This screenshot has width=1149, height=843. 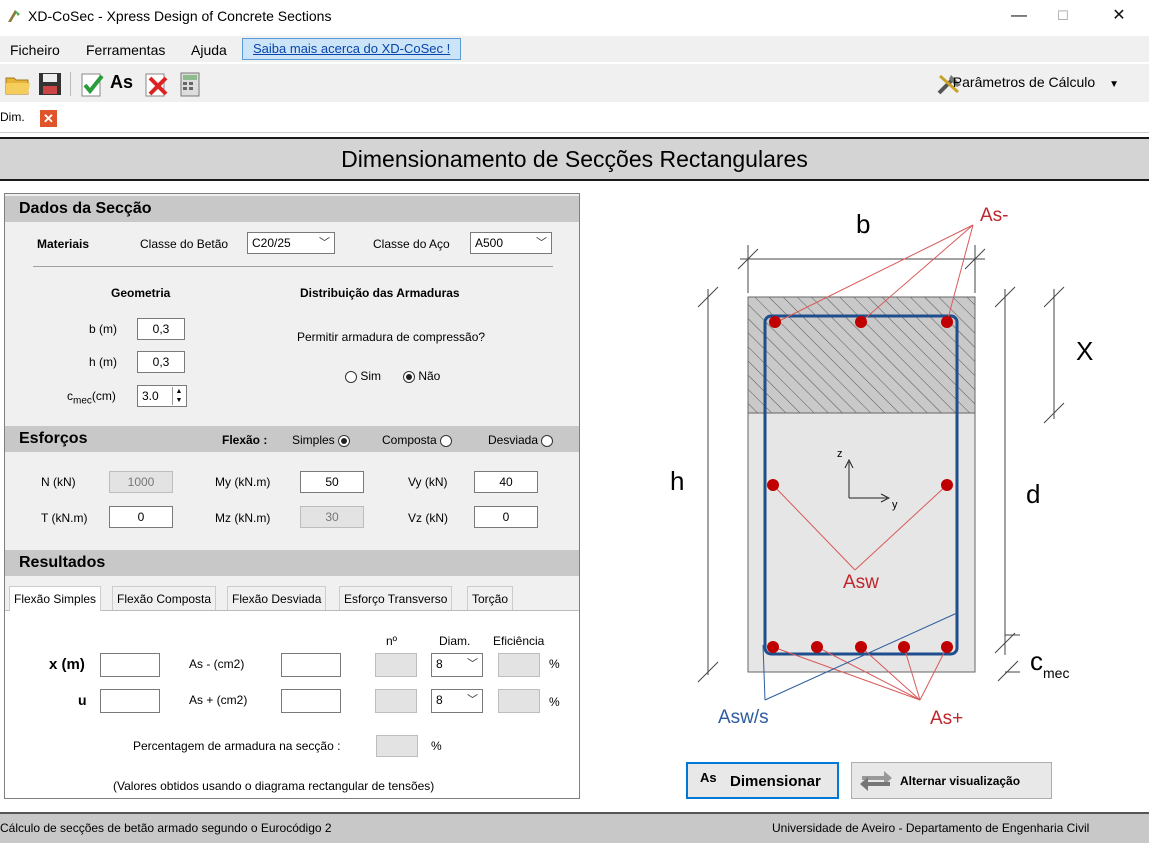 I want to click on h-label: h, so click(x=677, y=481).